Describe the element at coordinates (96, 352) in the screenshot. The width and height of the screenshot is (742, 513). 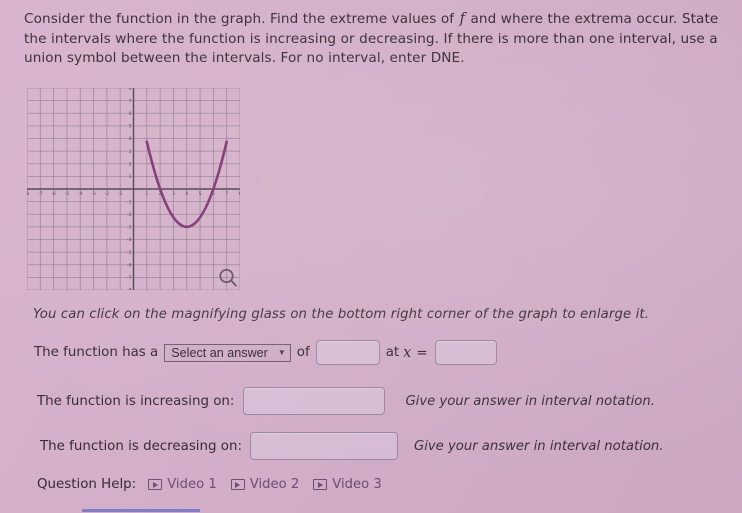
I see `extrema-label-before: The function has a` at that location.